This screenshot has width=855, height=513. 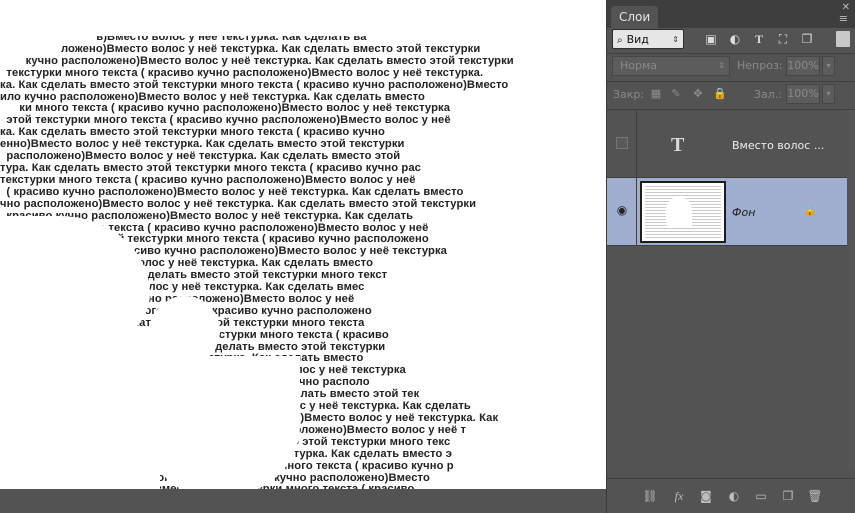 I want to click on layer-lock-icon: 🔒, so click(x=809, y=211).